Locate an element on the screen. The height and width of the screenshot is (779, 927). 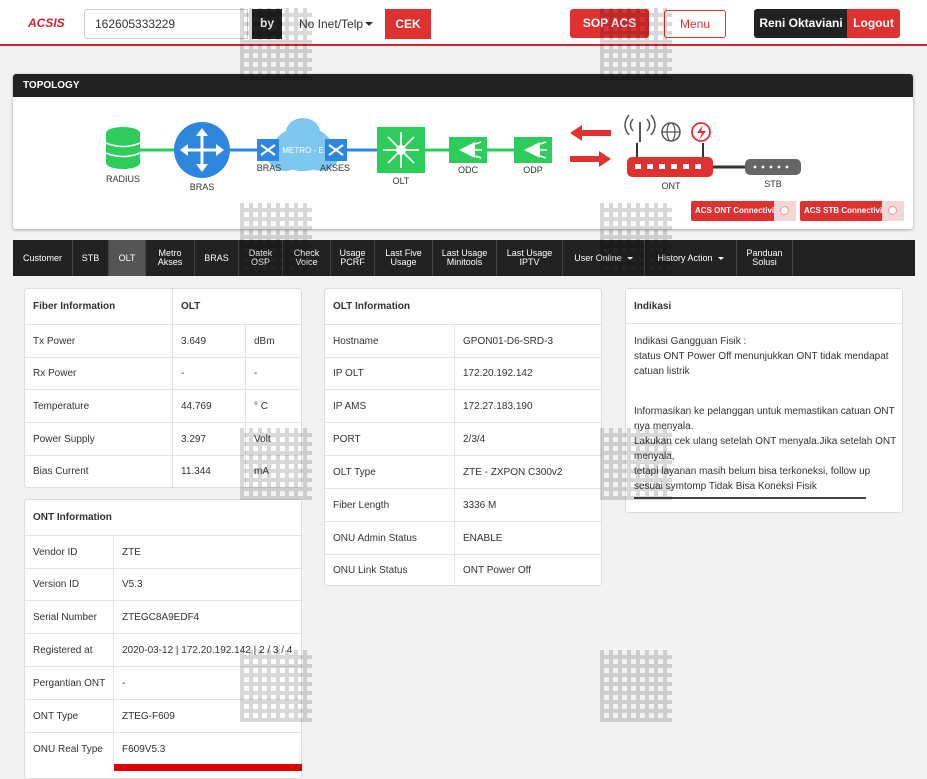
akses-switch-icon is located at coordinates (336, 150).